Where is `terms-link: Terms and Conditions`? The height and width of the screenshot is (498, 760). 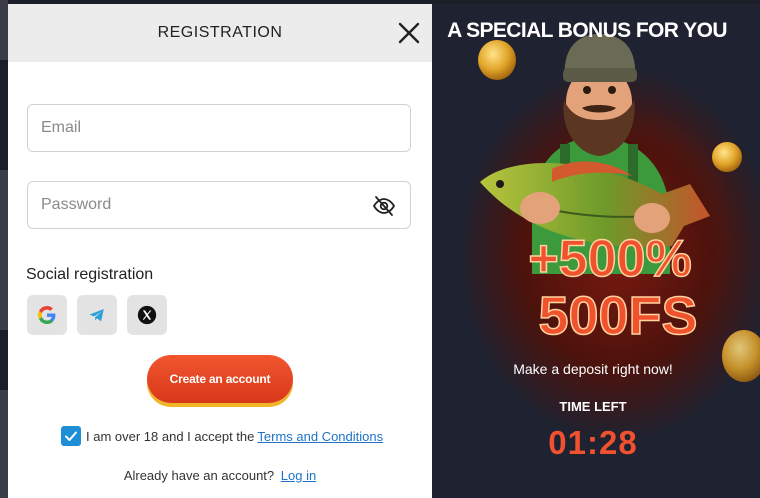 terms-link: Terms and Conditions is located at coordinates (320, 436).